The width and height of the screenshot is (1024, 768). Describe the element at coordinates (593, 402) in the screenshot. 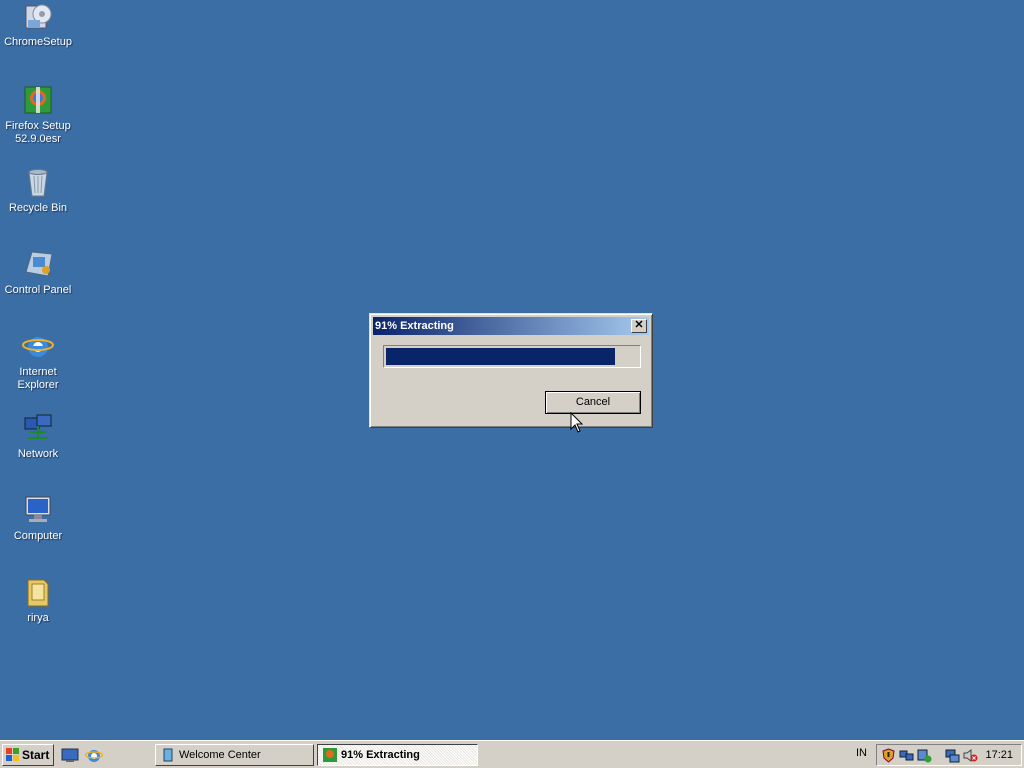

I see `cancel-button: Cancel` at that location.